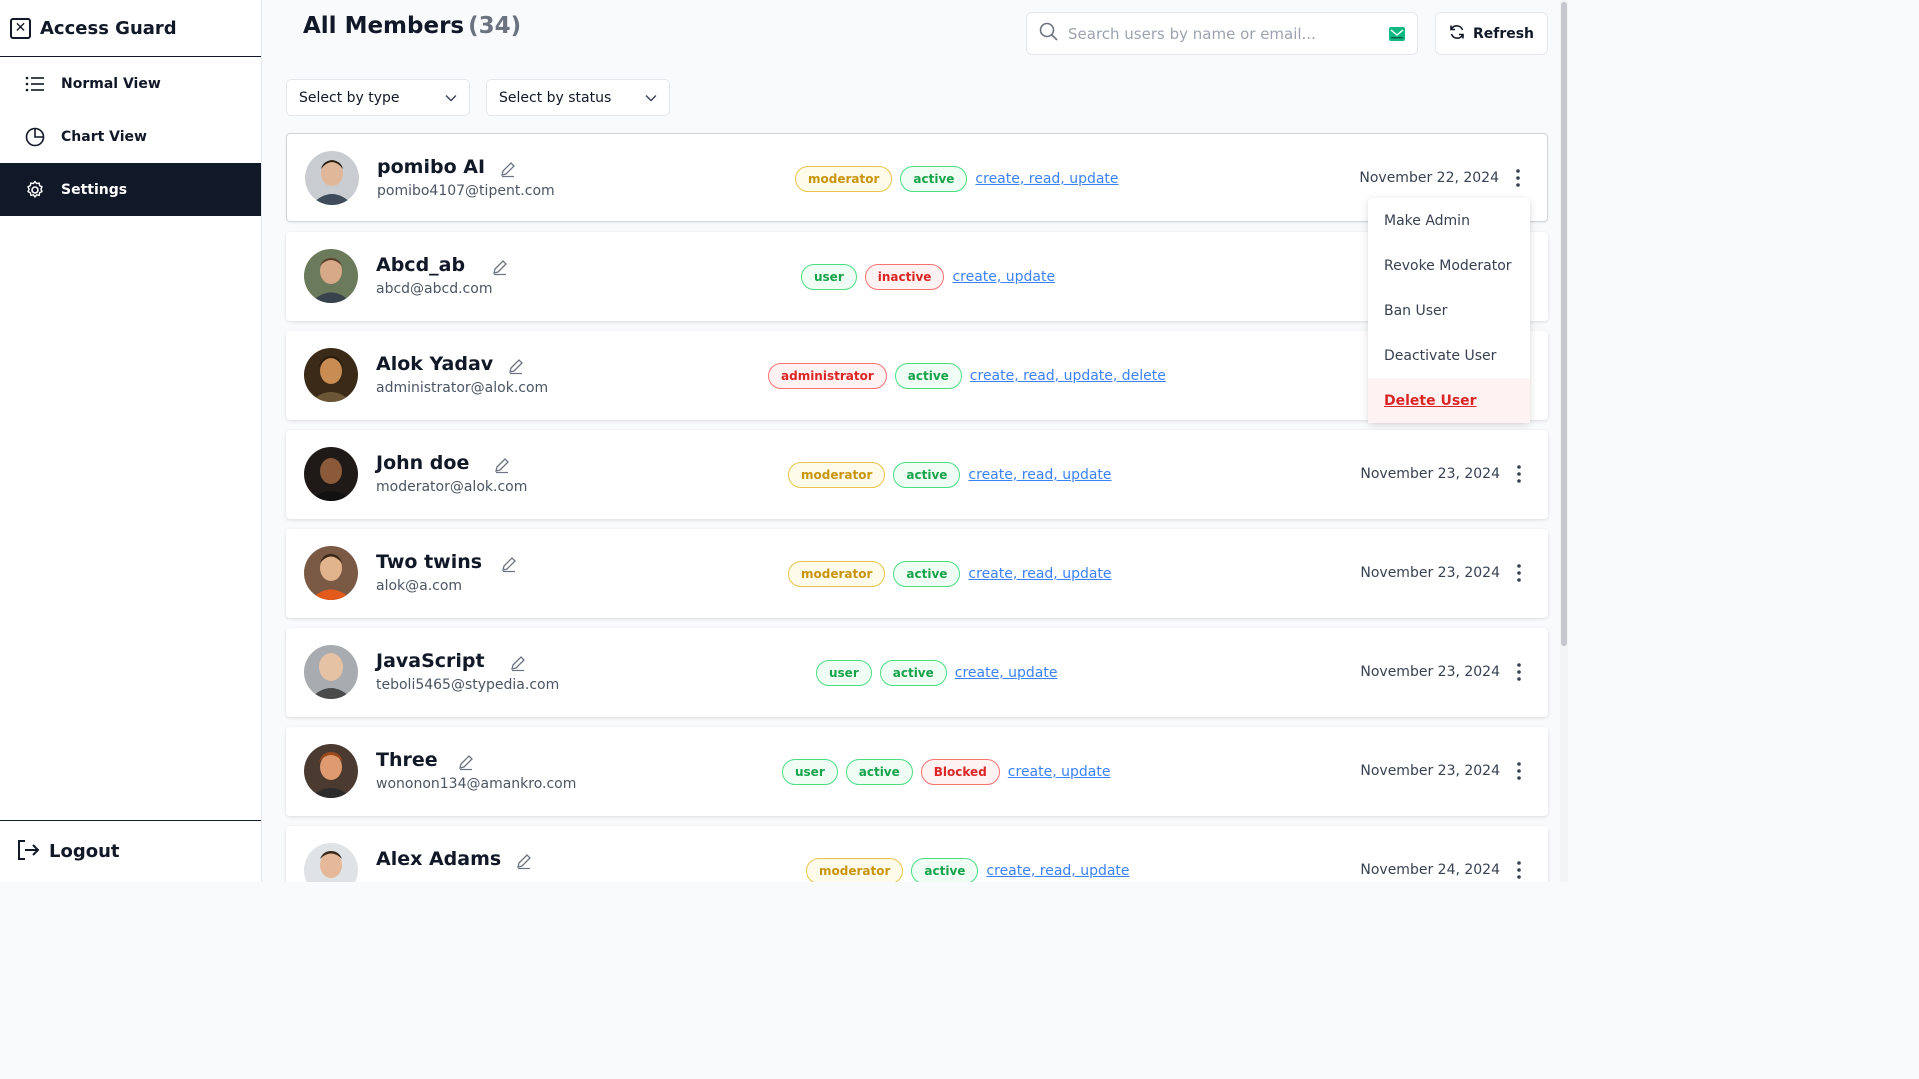 This screenshot has width=1919, height=1079. I want to click on menu-item-ban-user: Ban User, so click(1449, 310).